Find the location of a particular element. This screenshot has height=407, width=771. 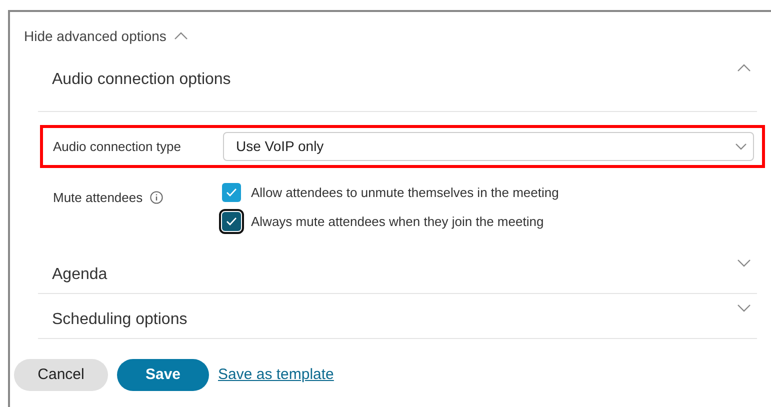

section-title: Agenda is located at coordinates (80, 275).